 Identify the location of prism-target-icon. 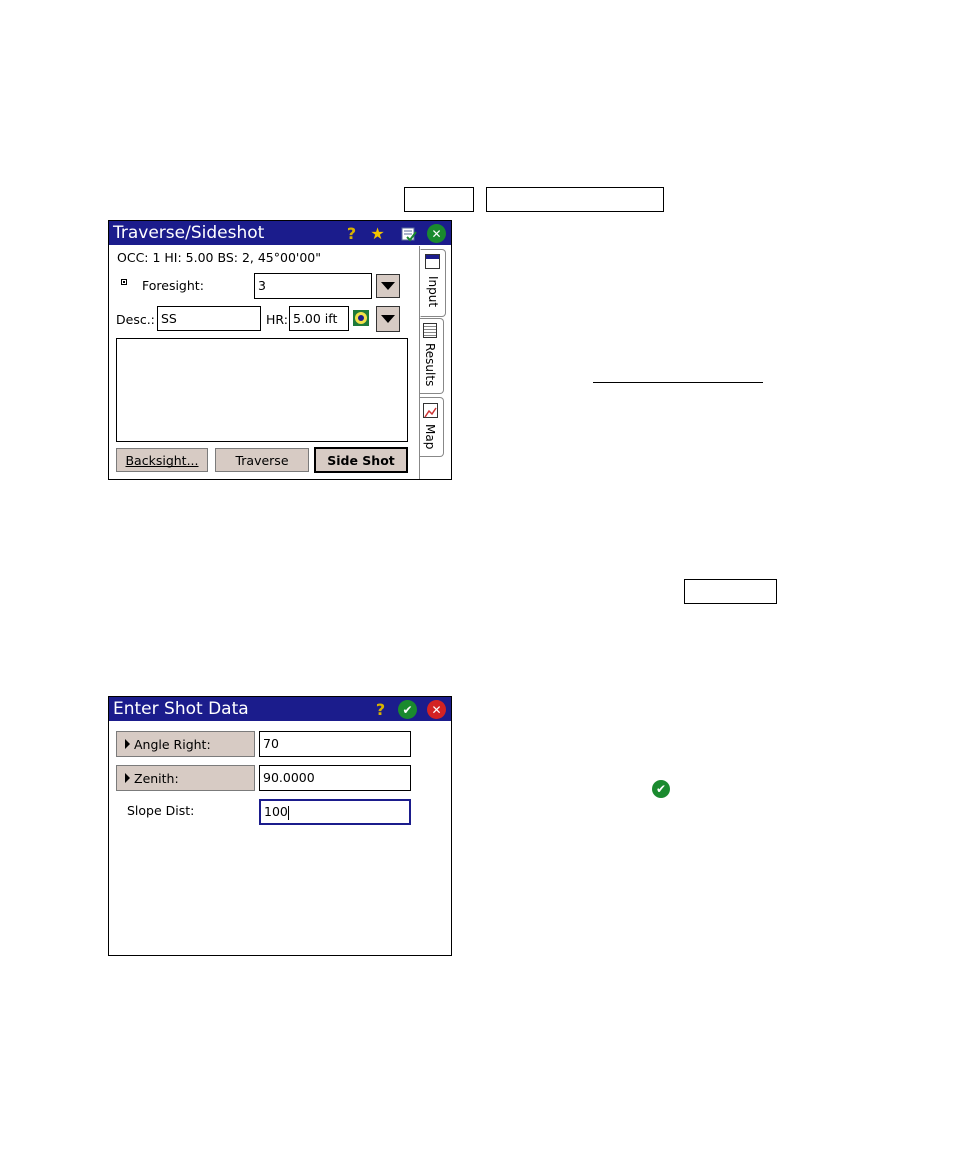
(361, 318).